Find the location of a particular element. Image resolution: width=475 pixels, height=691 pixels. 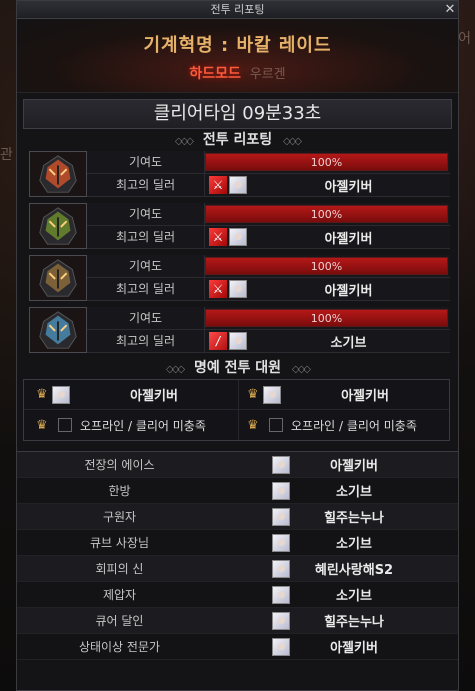

award-row: 한방 소기브 is located at coordinates (237, 491).